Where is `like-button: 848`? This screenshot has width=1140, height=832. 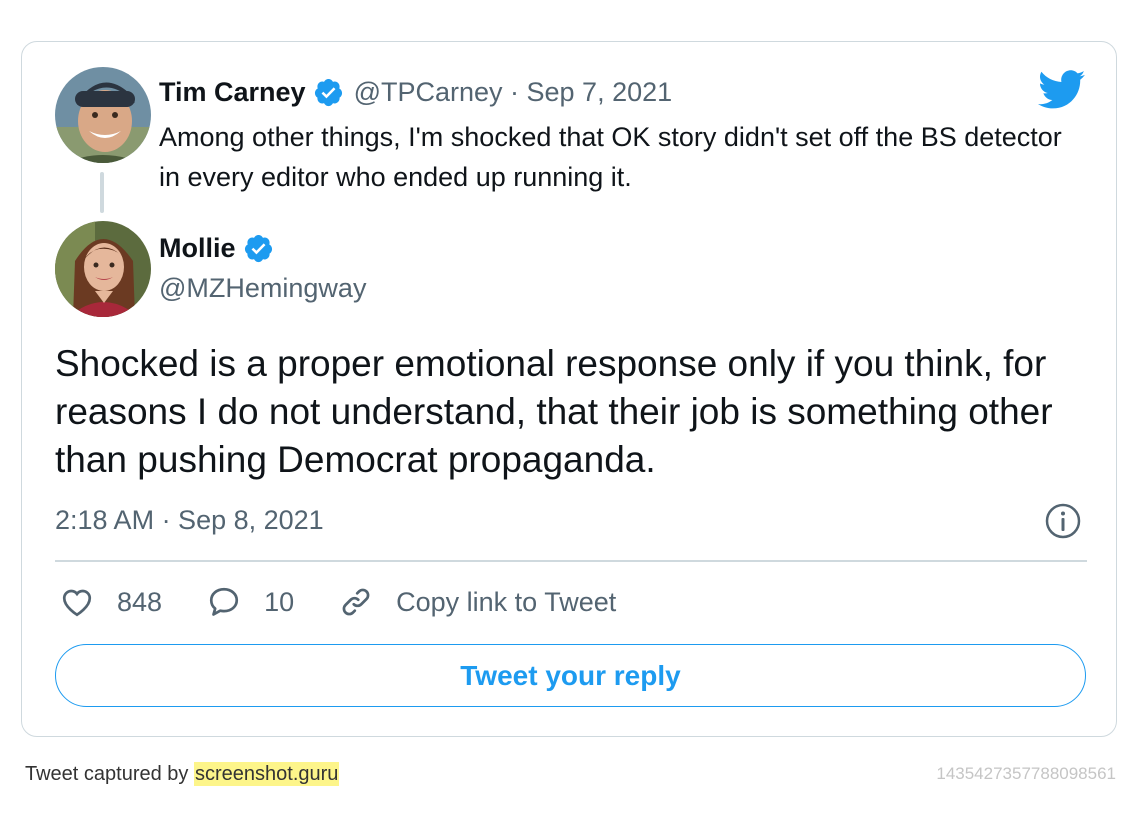
like-button: 848 is located at coordinates (110, 602).